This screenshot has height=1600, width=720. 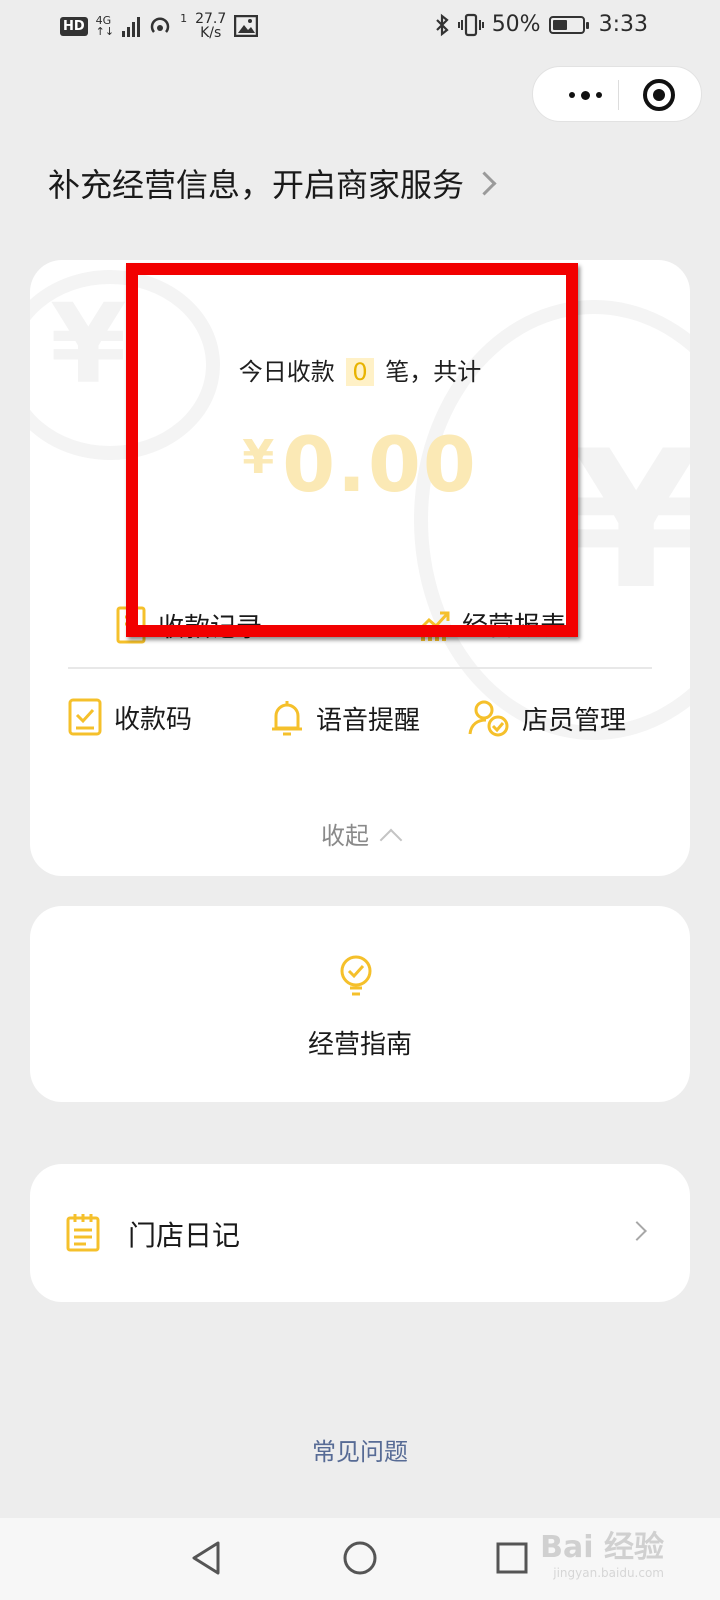 I want to click on collapse-label: 收起, so click(x=345, y=836).